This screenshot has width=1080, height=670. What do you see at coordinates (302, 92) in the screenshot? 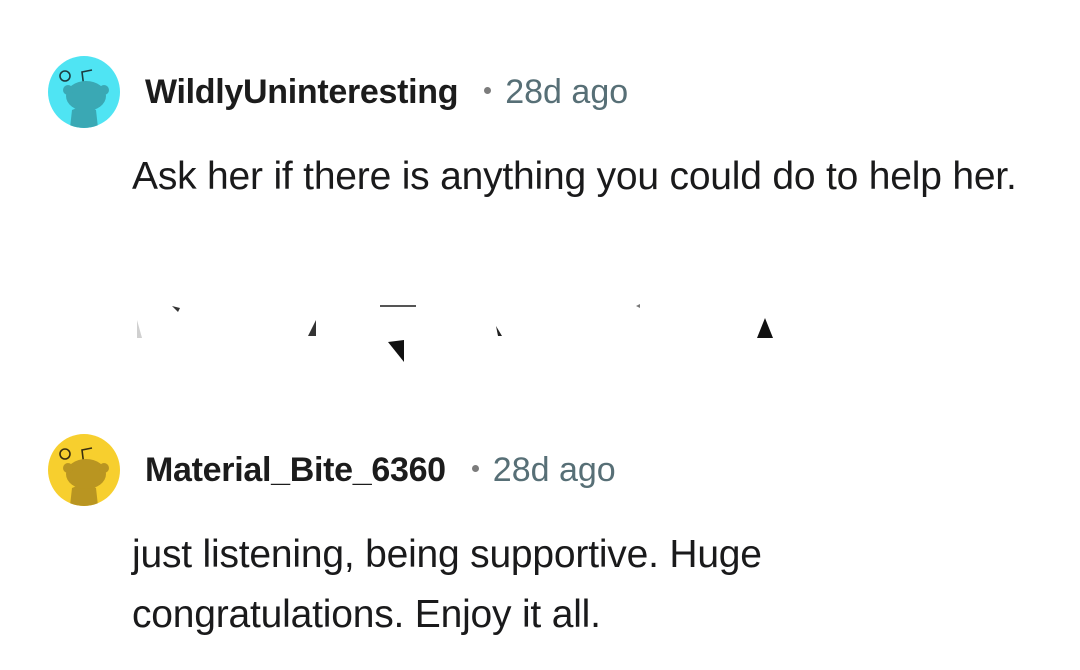
I see `username: WildlyUninteresting` at bounding box center [302, 92].